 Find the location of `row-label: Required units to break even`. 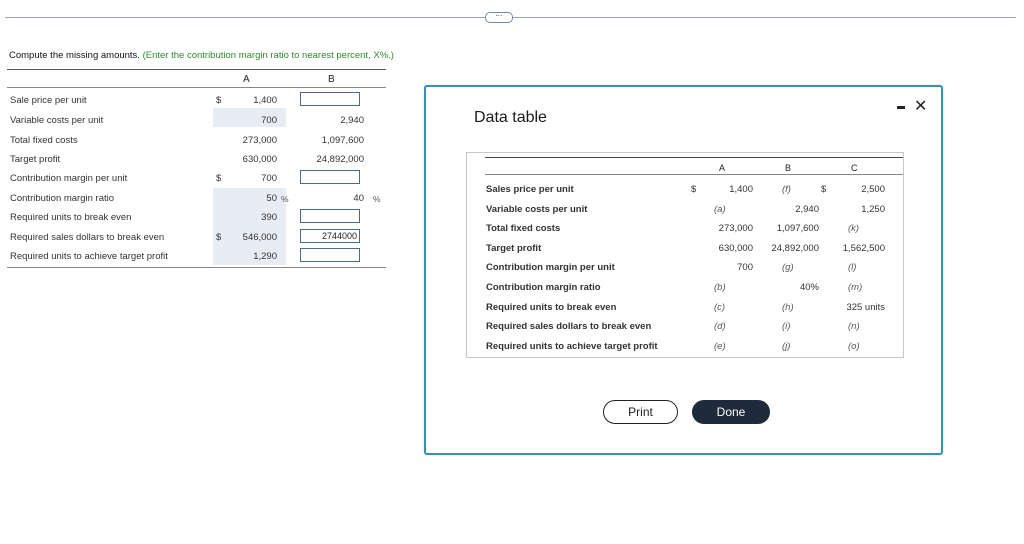

row-label: Required units to break even is located at coordinates (71, 217).